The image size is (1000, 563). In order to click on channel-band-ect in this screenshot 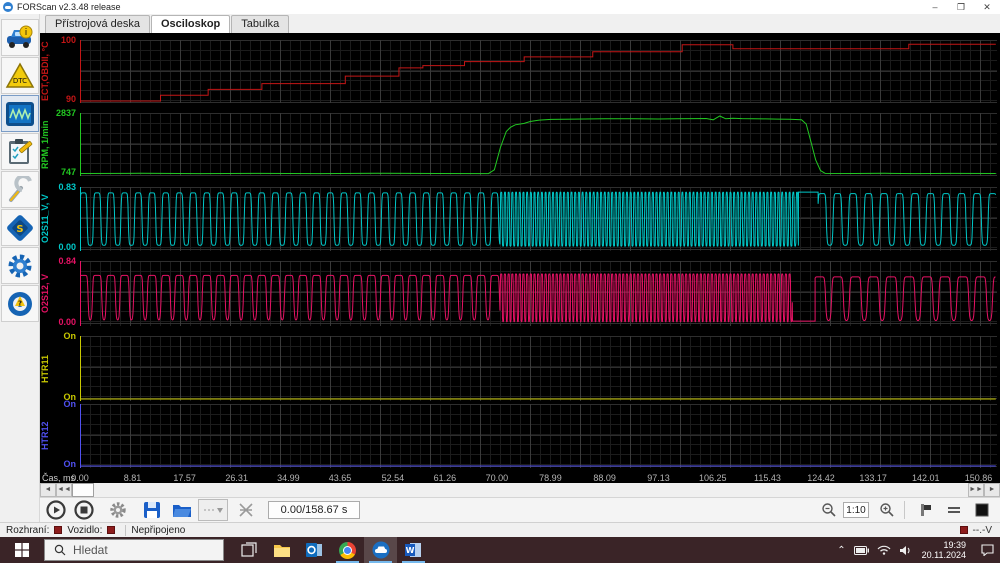, I will do `click(538, 71)`.